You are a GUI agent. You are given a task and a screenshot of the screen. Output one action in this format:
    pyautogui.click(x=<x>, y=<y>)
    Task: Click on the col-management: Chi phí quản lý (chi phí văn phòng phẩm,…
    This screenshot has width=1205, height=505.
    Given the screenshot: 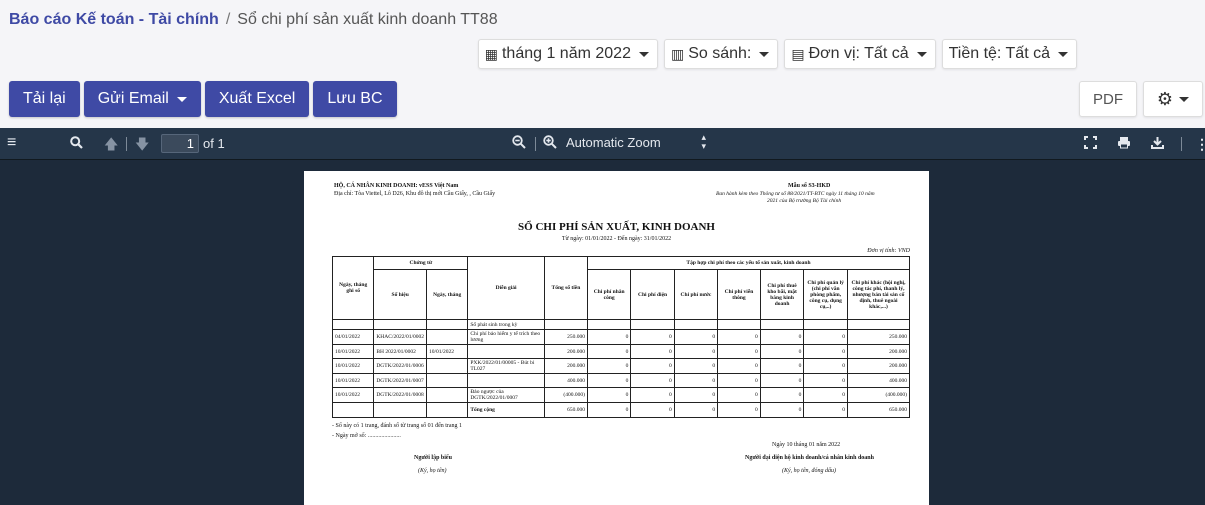 What is the action you would take?
    pyautogui.click(x=825, y=294)
    